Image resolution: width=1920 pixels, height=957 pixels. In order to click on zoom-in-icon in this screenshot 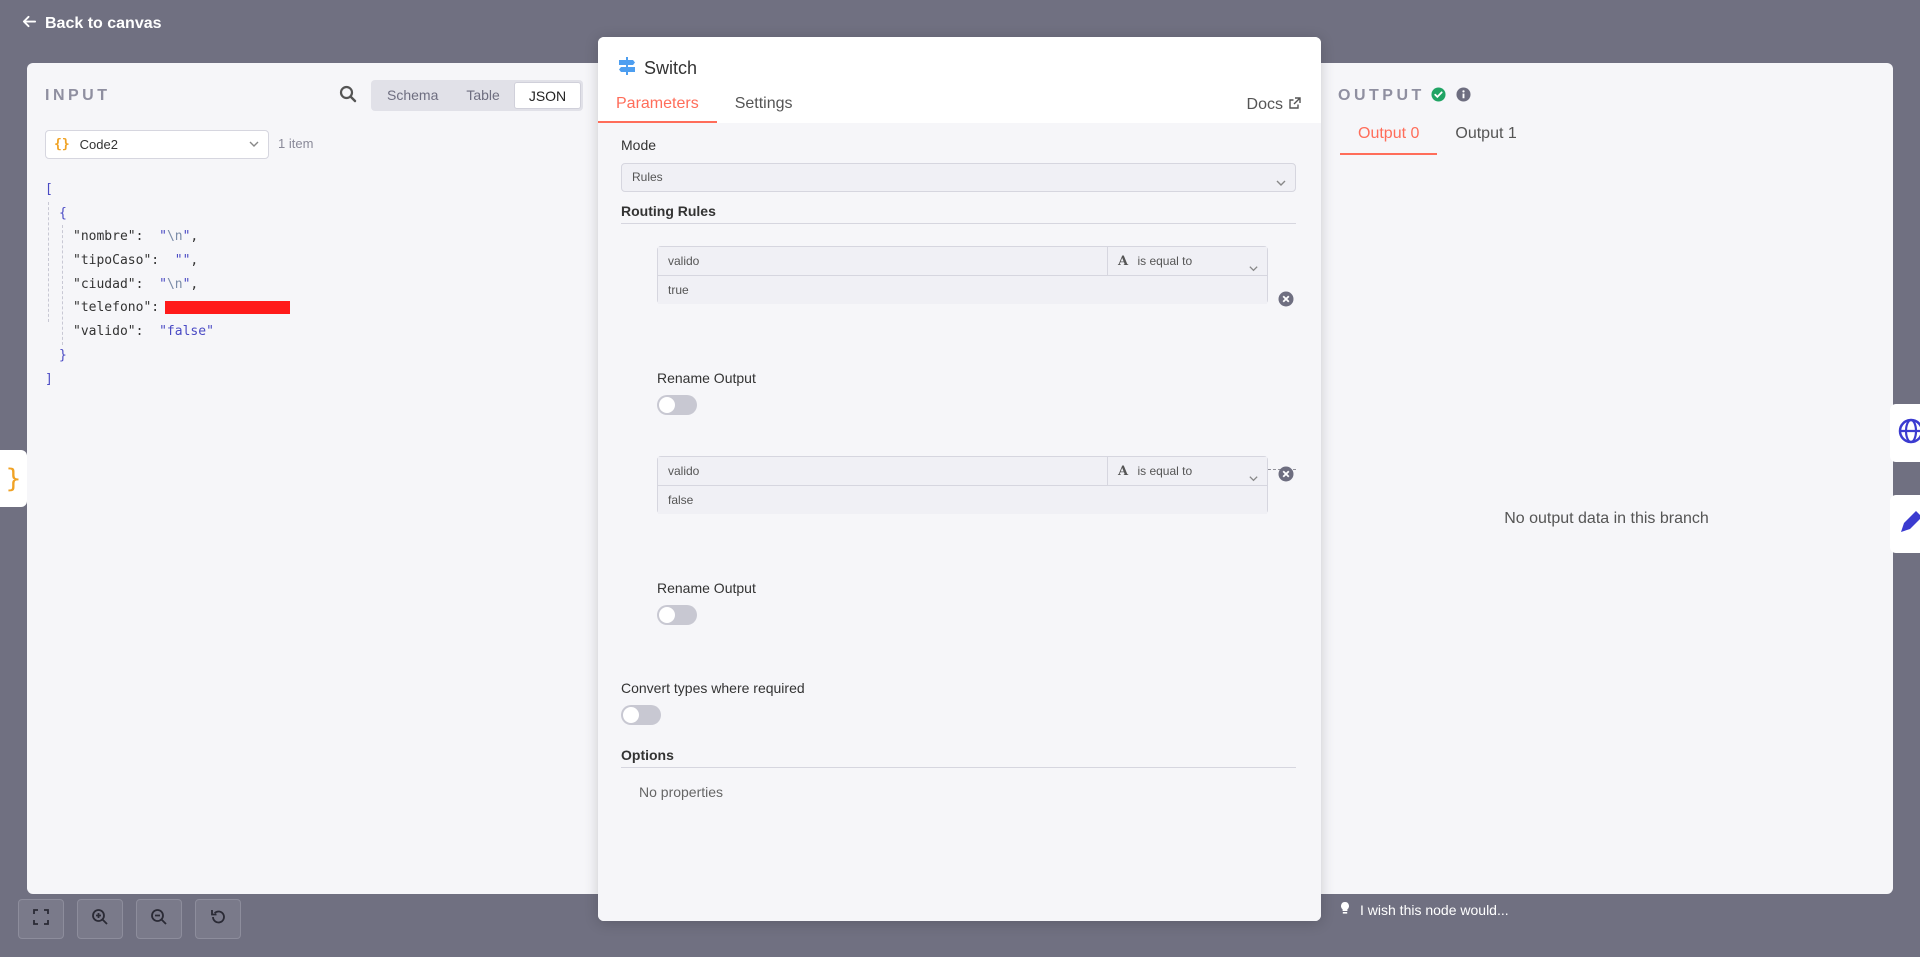, I will do `click(100, 919)`.